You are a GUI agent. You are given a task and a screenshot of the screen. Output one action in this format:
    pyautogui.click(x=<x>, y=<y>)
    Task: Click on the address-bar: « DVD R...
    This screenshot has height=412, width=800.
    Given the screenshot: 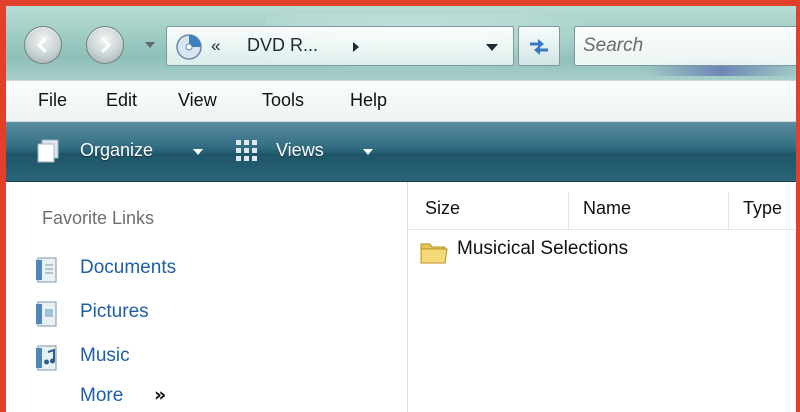 What is the action you would take?
    pyautogui.click(x=340, y=46)
    